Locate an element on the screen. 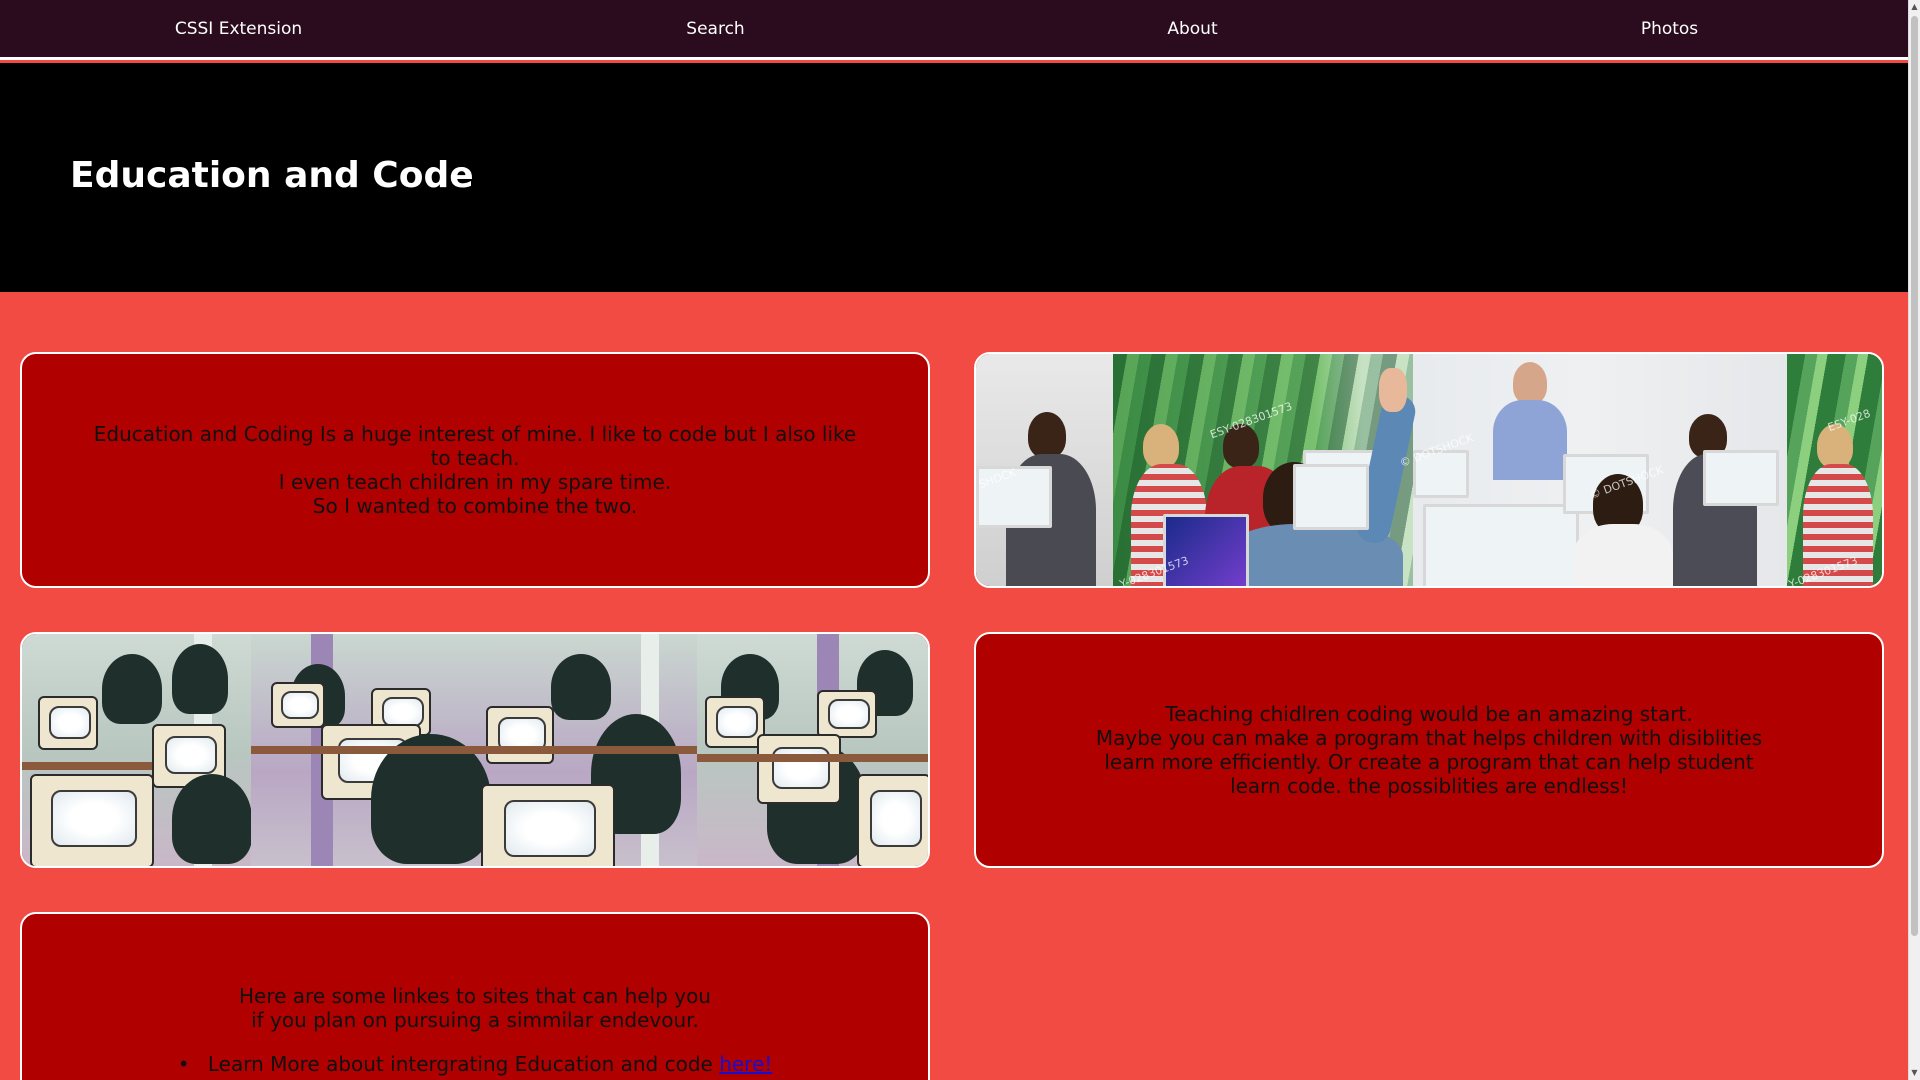  watermark: ESY-028 is located at coordinates (1849, 420).